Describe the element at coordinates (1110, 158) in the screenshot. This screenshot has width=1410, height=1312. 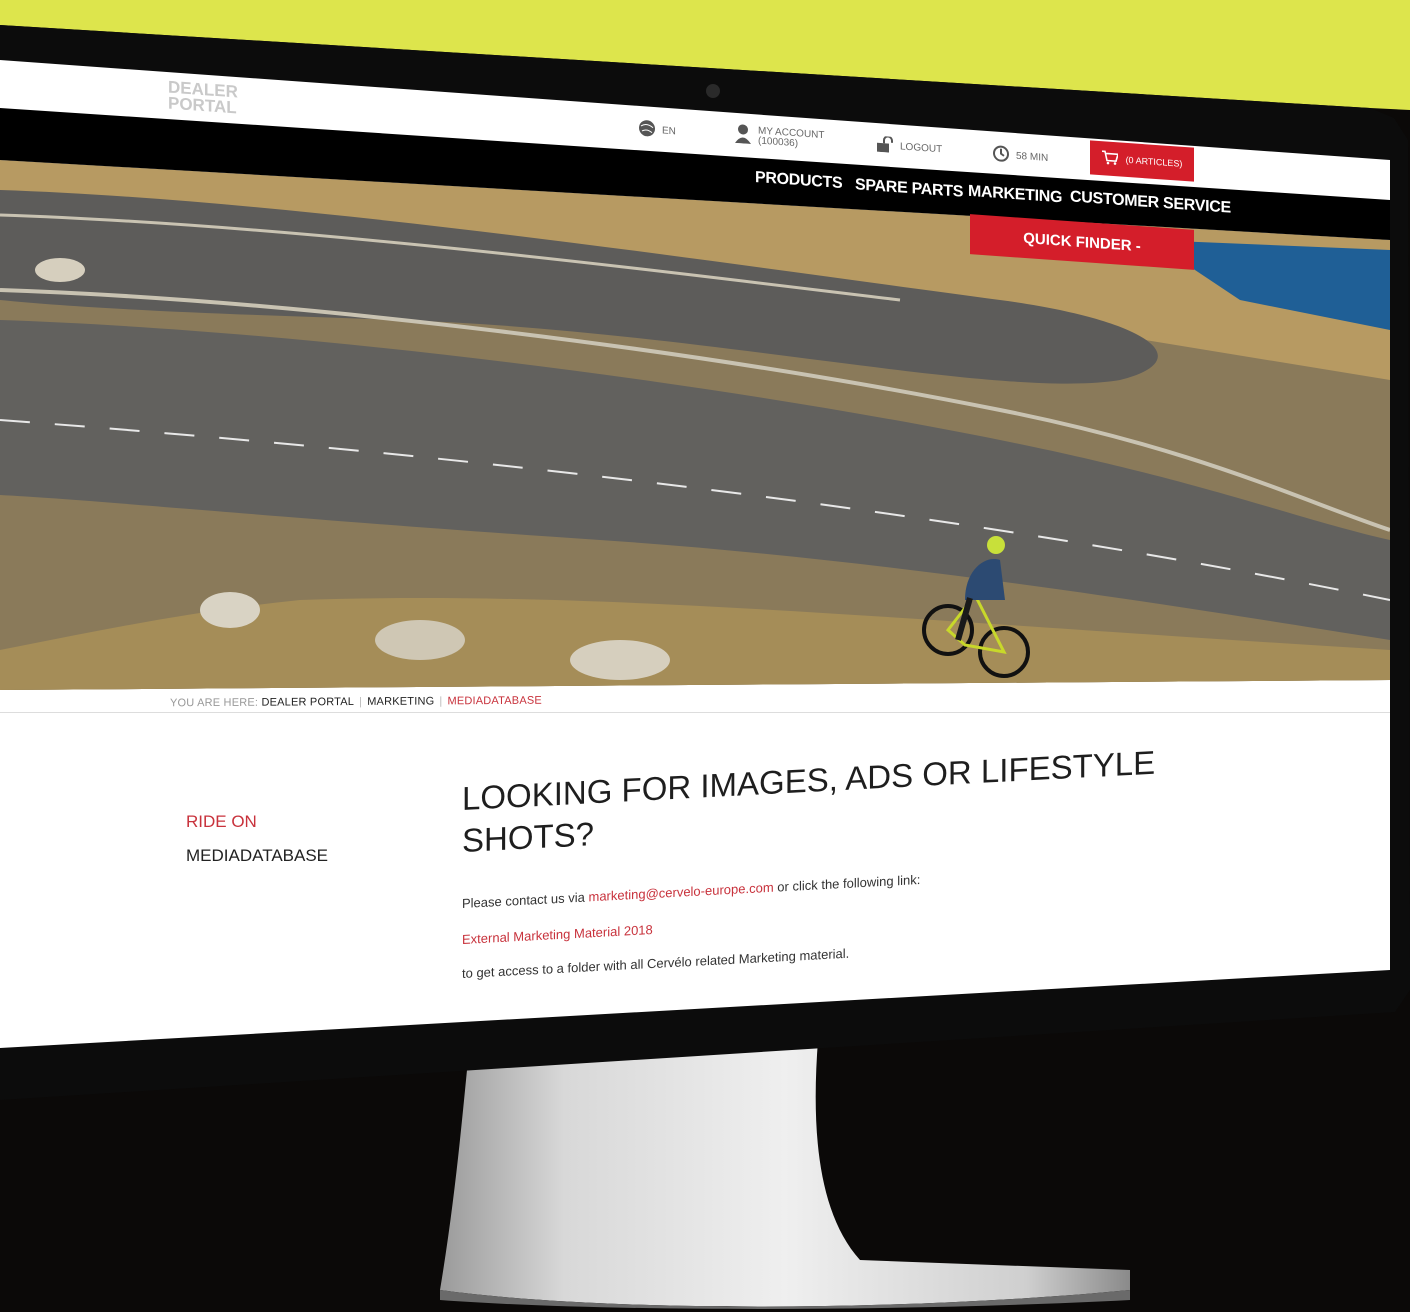
I see `cart-icon` at that location.